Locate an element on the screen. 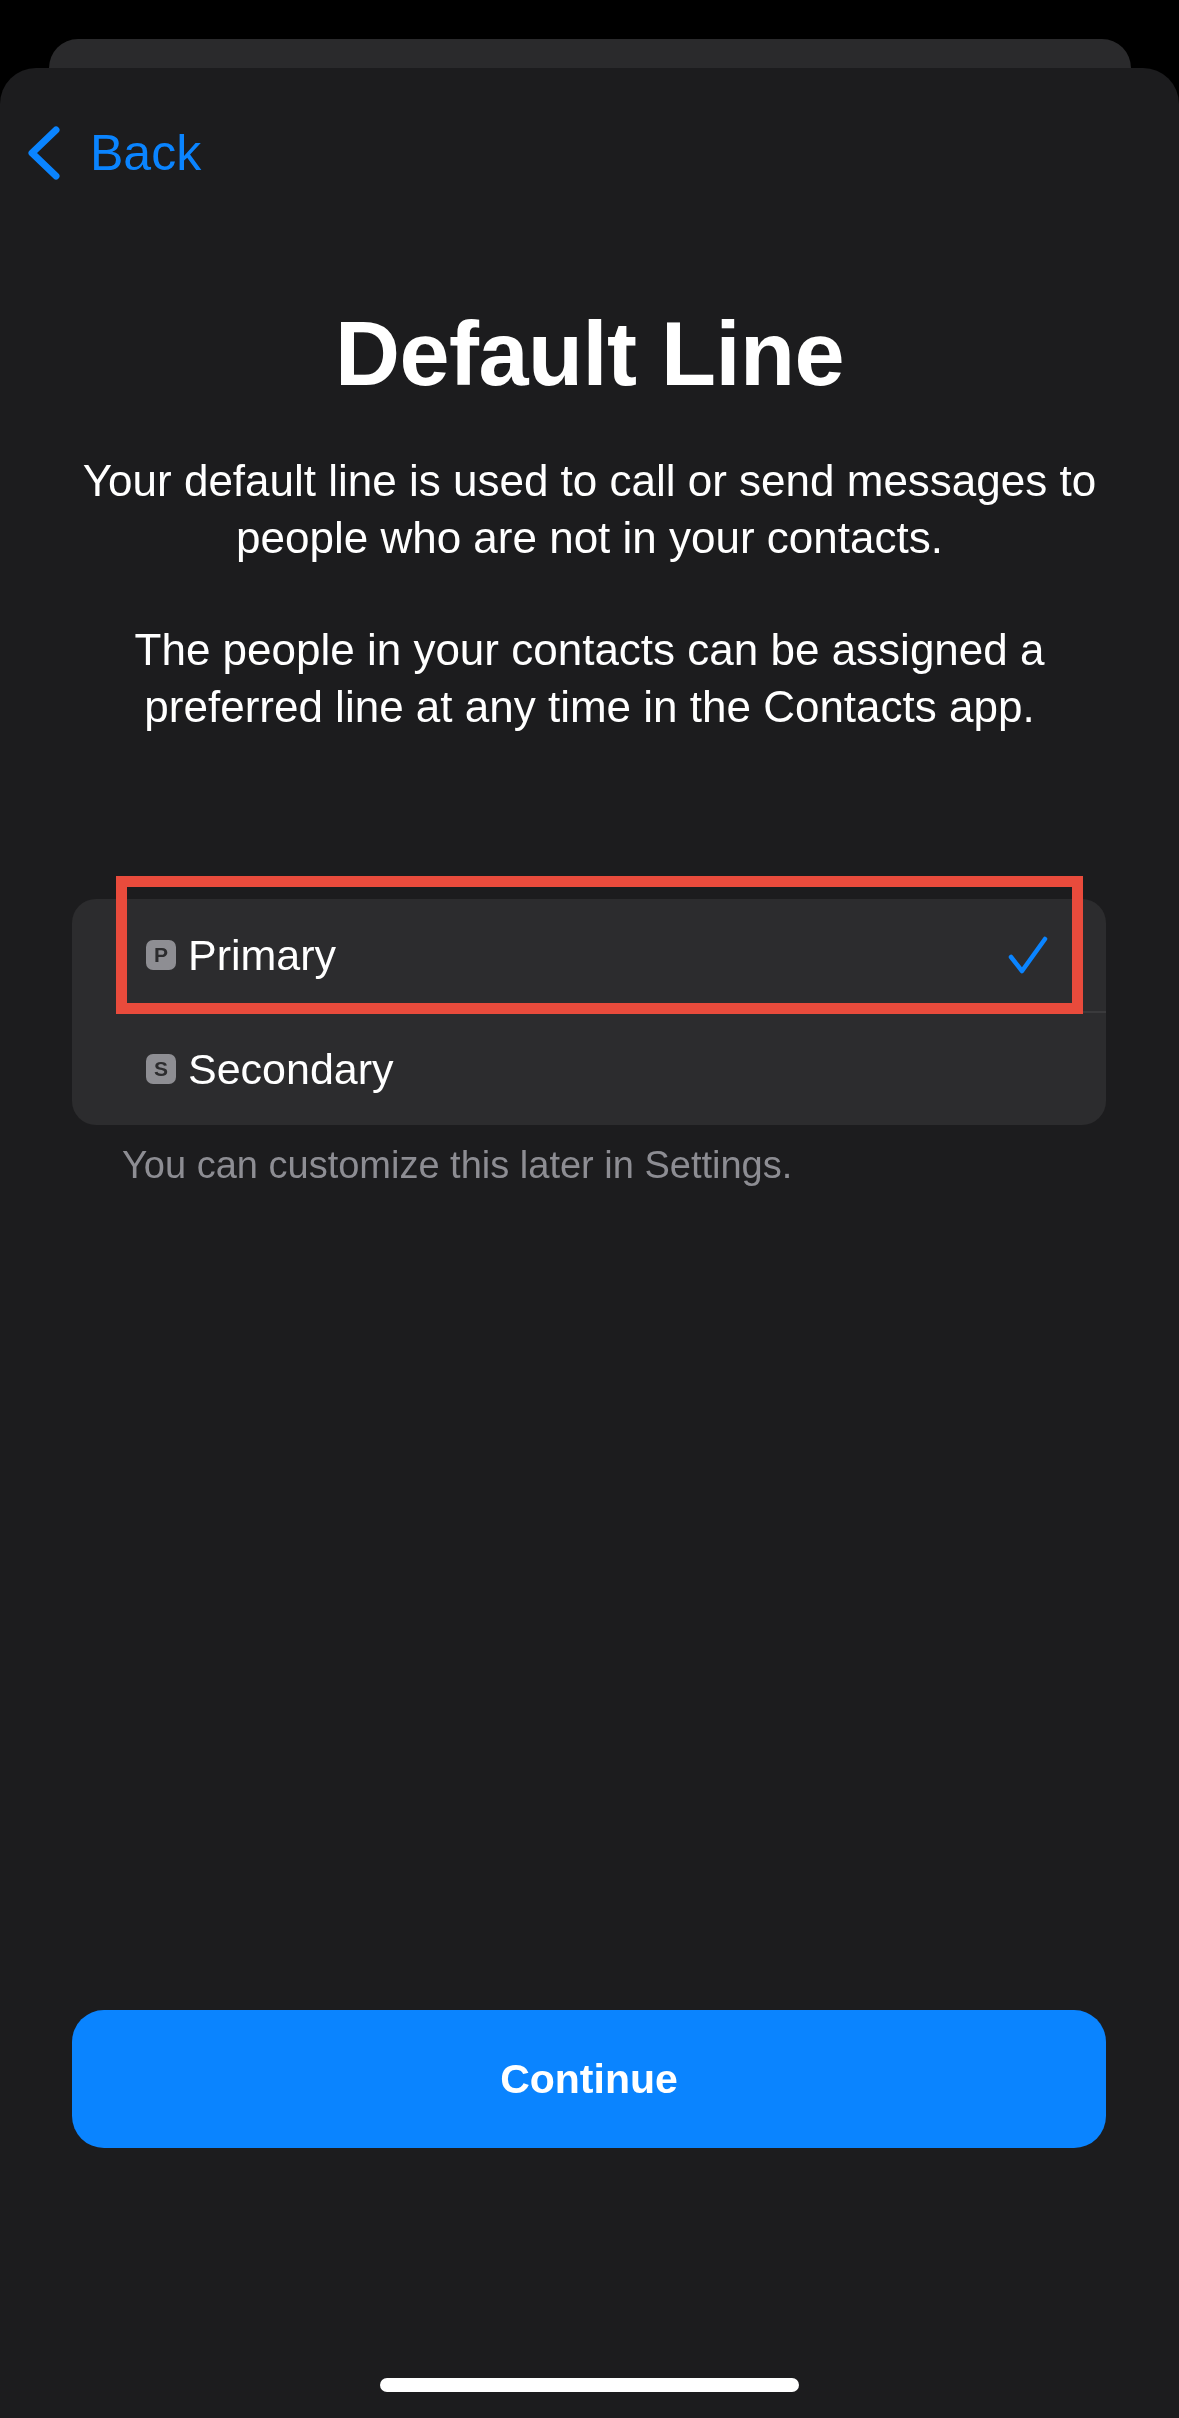 Image resolution: width=1179 pixels, height=2418 pixels. back-button: Back is located at coordinates (114, 153).